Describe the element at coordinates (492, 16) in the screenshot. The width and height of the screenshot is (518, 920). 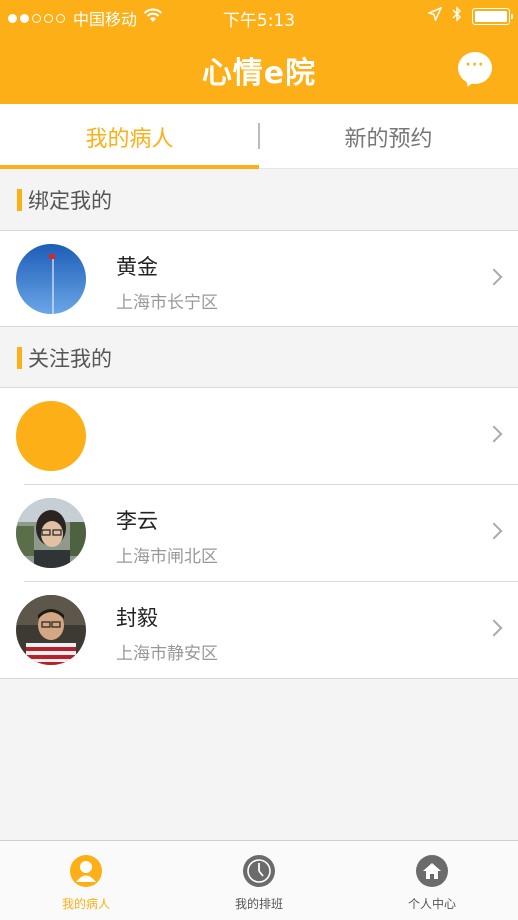
I see `battery-icon` at that location.